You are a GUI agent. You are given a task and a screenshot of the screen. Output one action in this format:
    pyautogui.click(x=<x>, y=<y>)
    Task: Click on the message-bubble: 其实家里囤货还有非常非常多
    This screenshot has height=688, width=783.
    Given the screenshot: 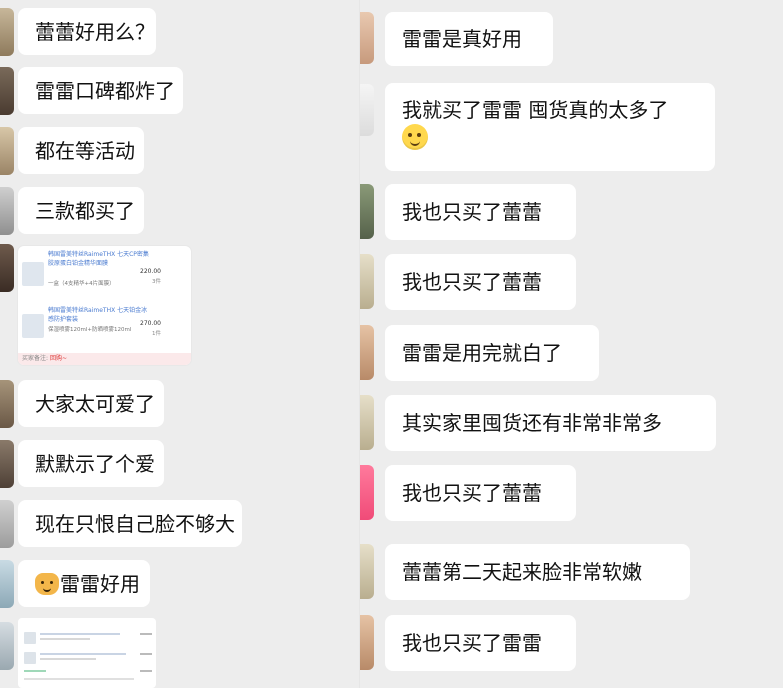 What is the action you would take?
    pyautogui.click(x=550, y=423)
    